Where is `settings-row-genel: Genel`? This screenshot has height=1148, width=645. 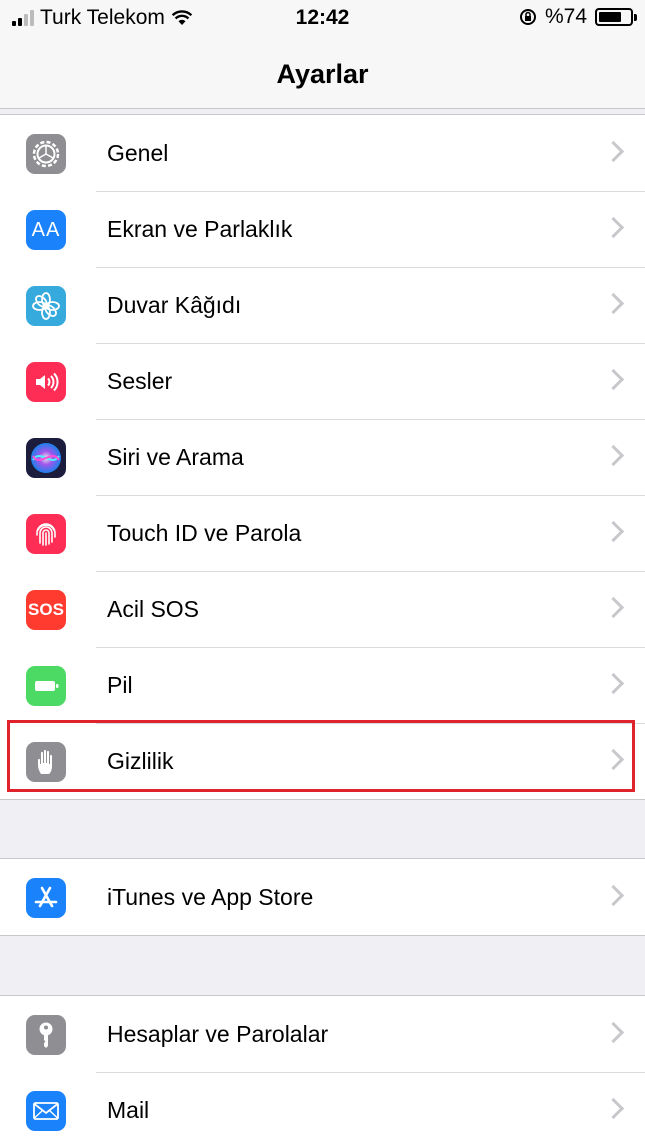
settings-row-genel: Genel is located at coordinates (322, 153).